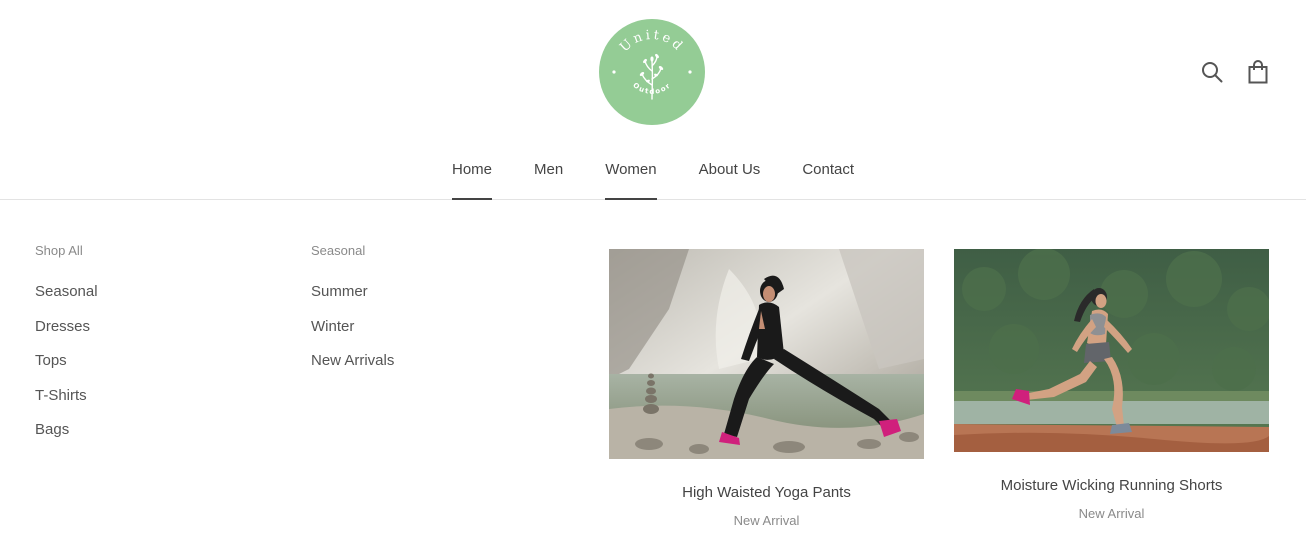  I want to click on menu-column-seasonal: Seasonal Summer Winter New Arrivals, so click(352, 315).